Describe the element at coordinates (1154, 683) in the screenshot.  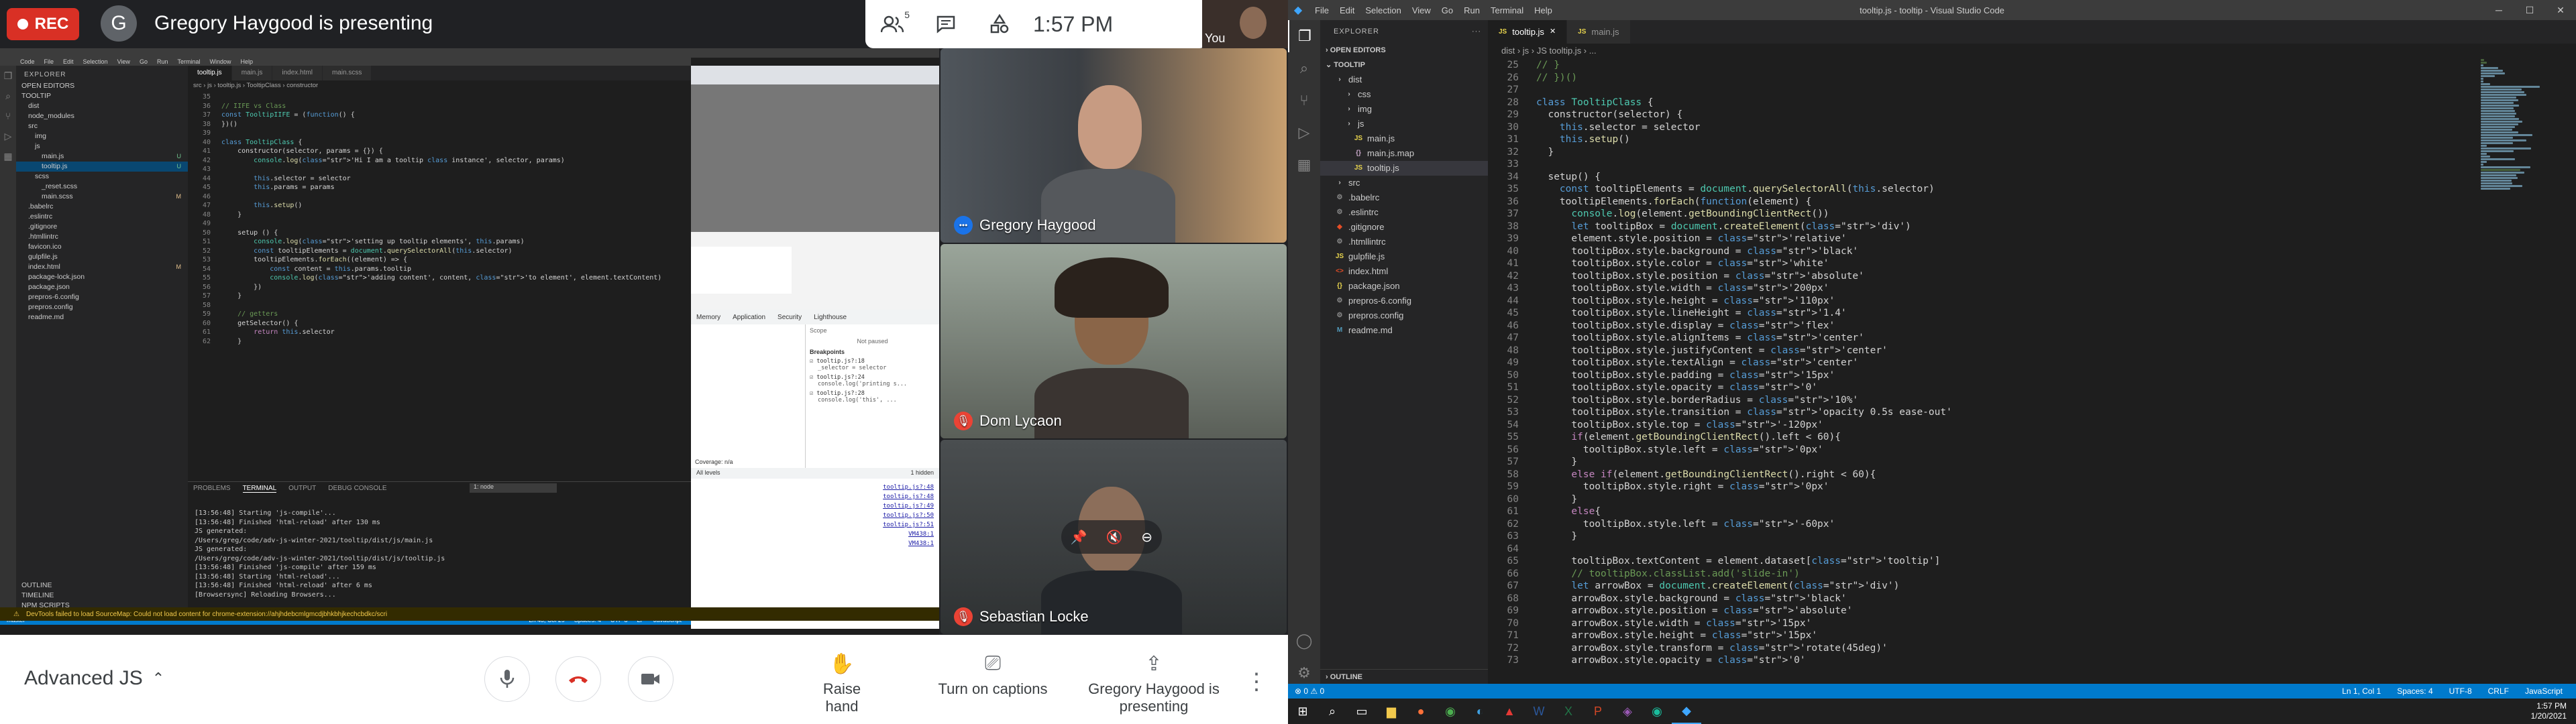
I see `present-button: ⇪ Gregory Haygood is presenting` at that location.